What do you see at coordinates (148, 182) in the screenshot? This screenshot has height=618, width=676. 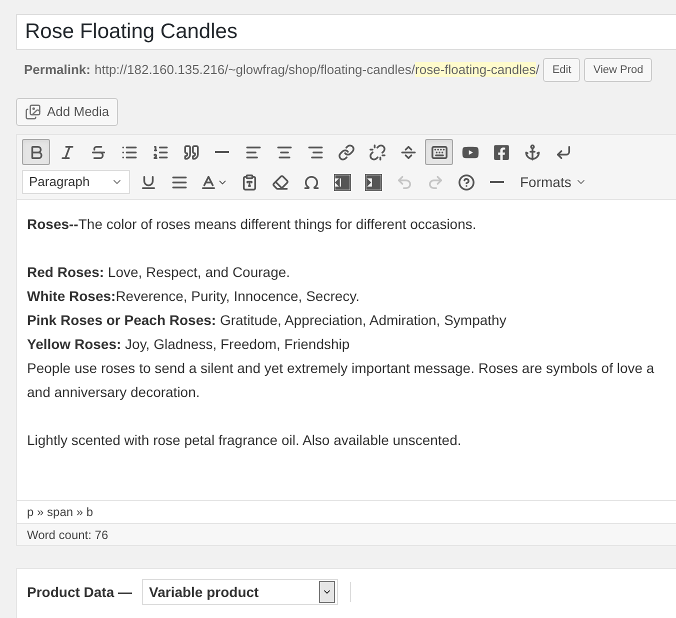 I see `underline-icon` at bounding box center [148, 182].